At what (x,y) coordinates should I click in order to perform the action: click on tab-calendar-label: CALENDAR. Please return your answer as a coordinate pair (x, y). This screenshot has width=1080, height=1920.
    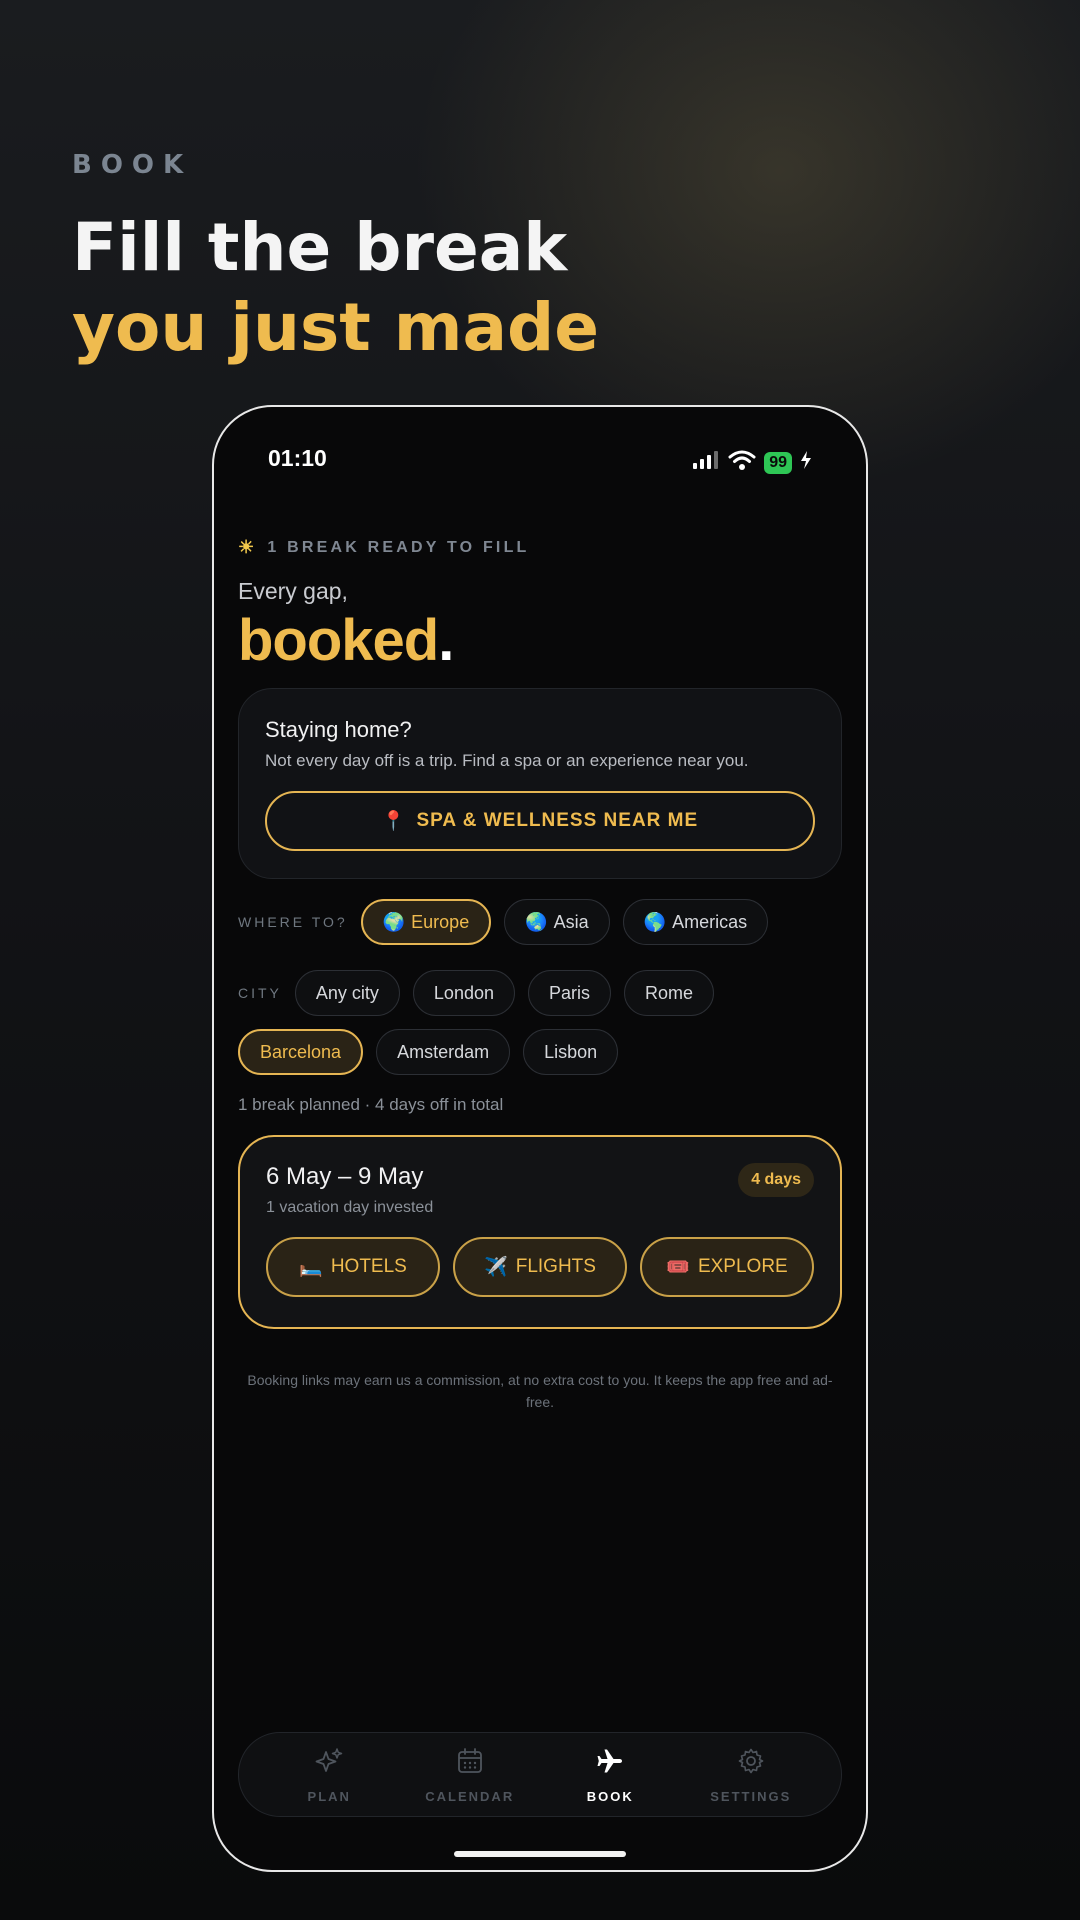
    Looking at the image, I should click on (470, 1796).